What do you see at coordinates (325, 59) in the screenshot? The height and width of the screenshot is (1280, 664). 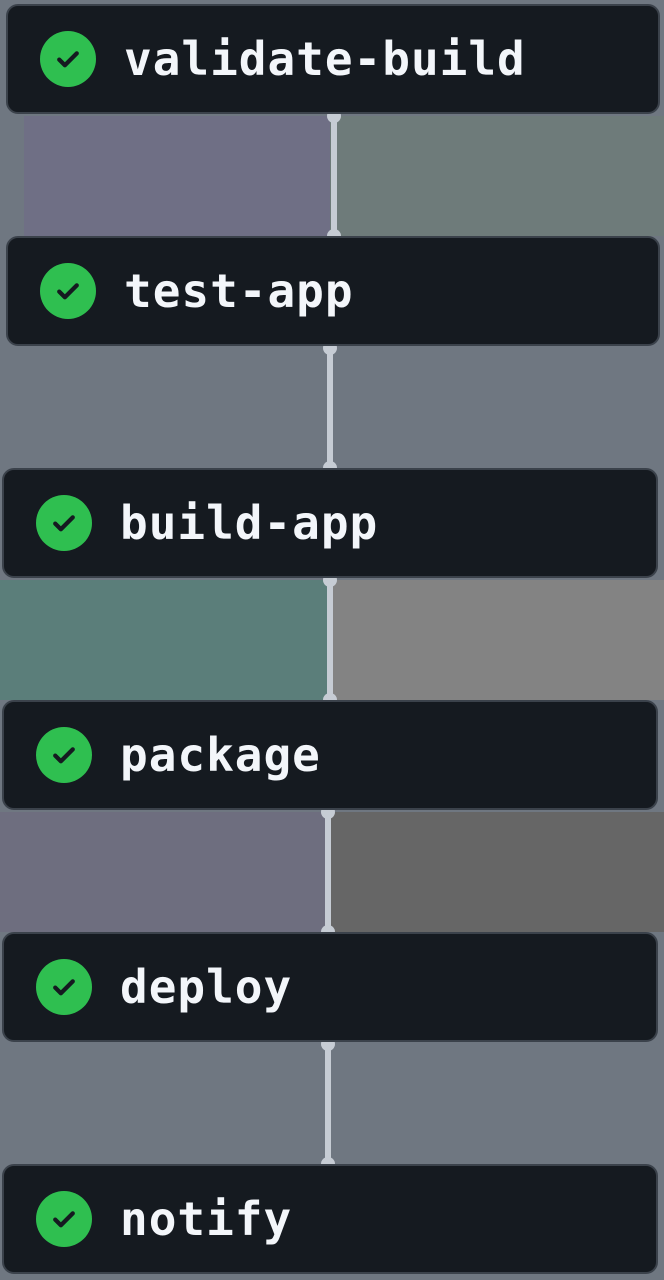 I see `job-name: validate-build` at bounding box center [325, 59].